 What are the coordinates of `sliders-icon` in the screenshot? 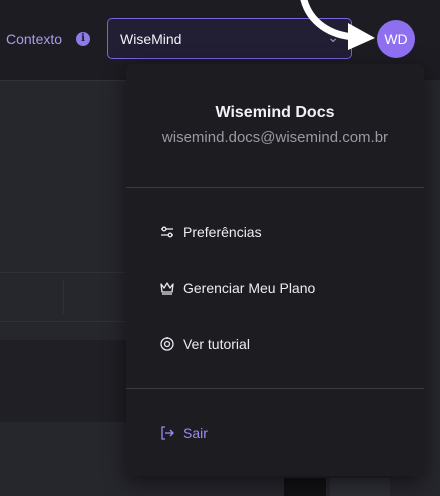 It's located at (167, 232).